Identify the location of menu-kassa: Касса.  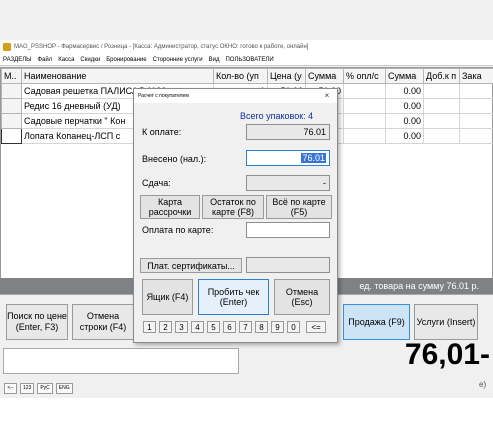
(66, 60).